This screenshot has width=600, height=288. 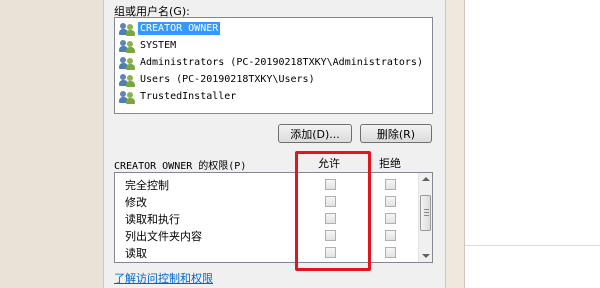 I want to click on permissions-label: CREATOR OWNER 的权限(P), so click(x=180, y=166).